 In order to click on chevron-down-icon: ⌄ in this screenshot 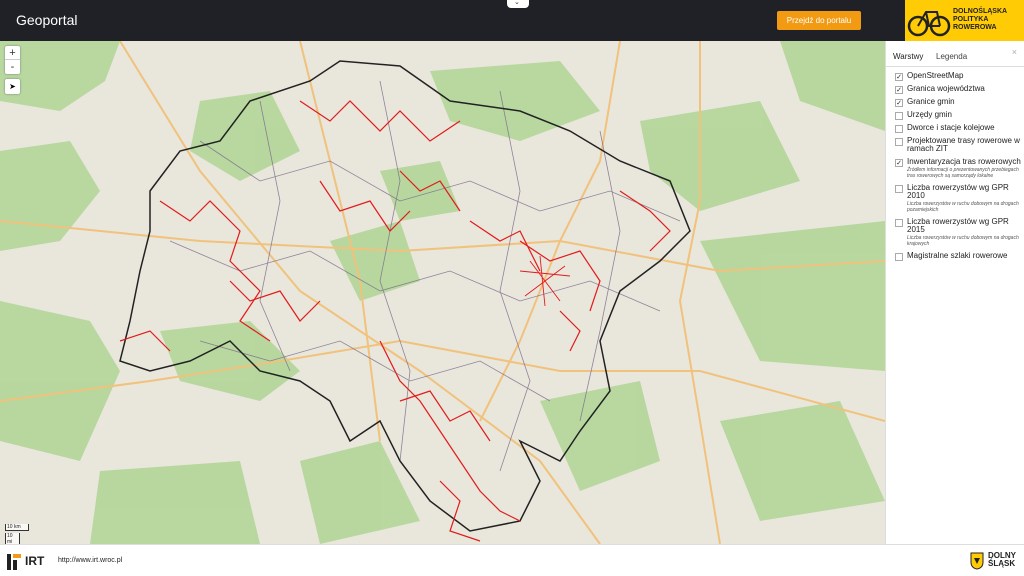, I will do `click(517, 3)`.